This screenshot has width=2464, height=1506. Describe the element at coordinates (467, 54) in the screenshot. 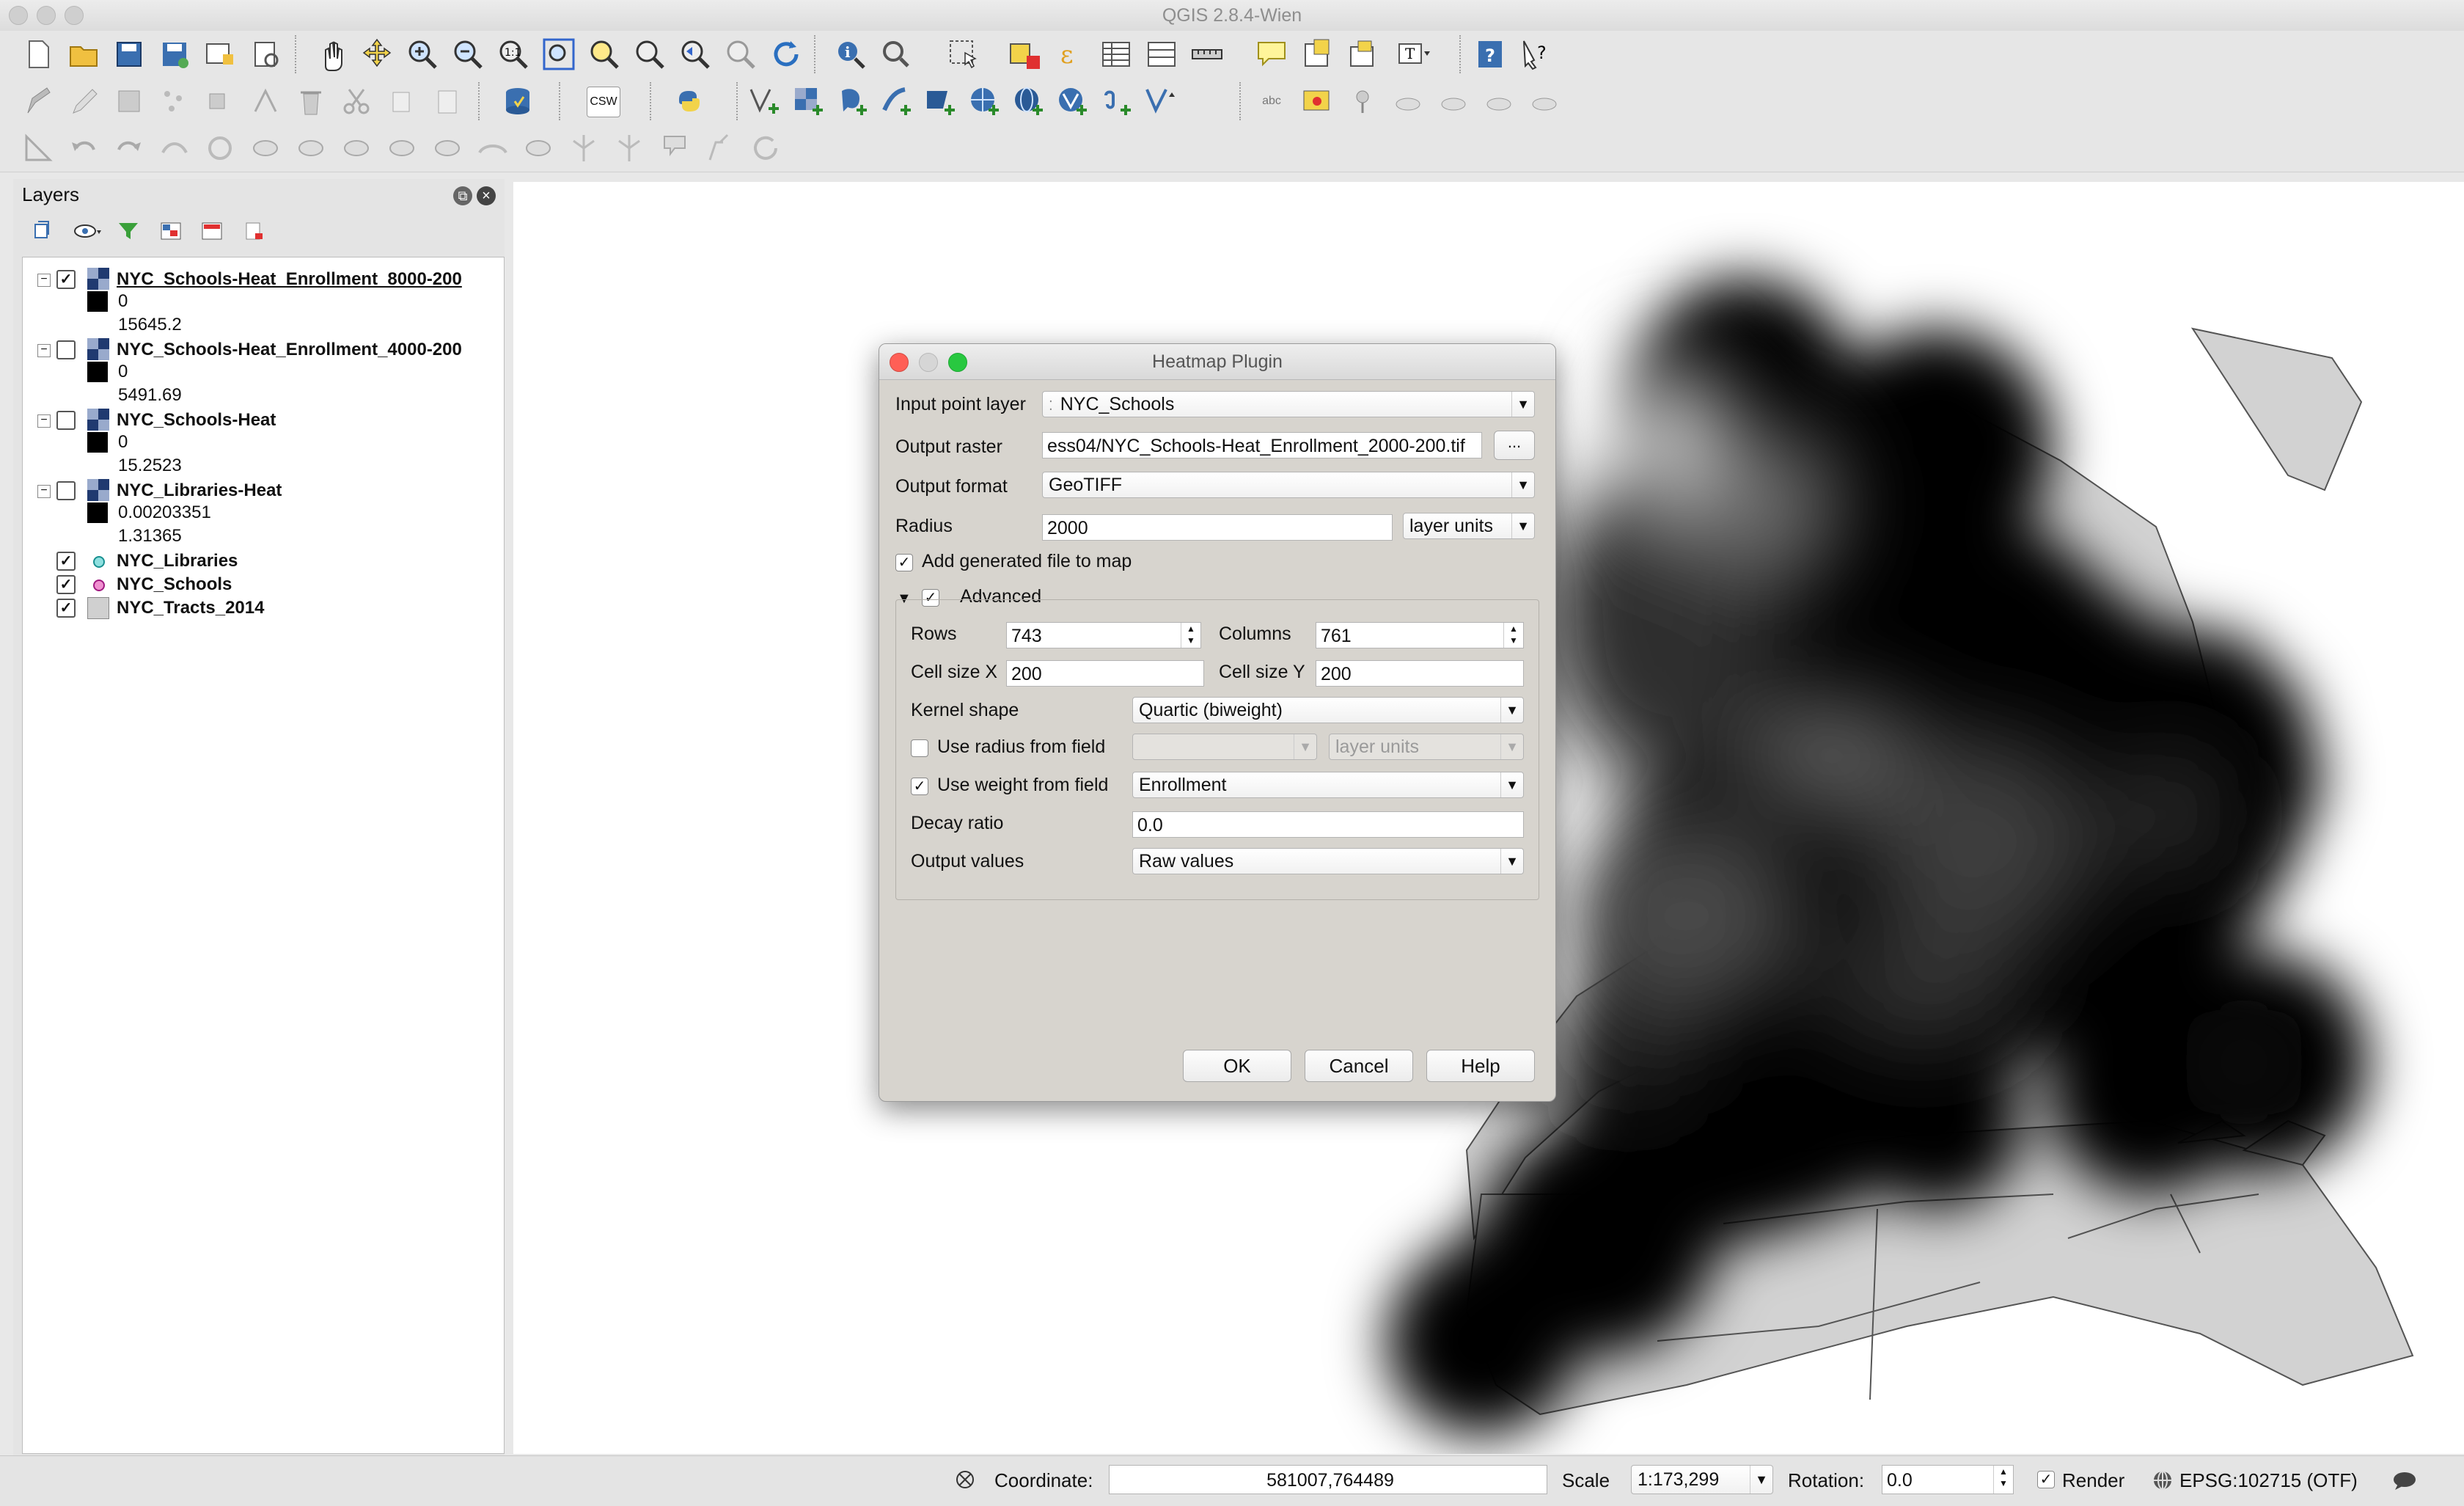

I see `zoom-out-icon` at that location.